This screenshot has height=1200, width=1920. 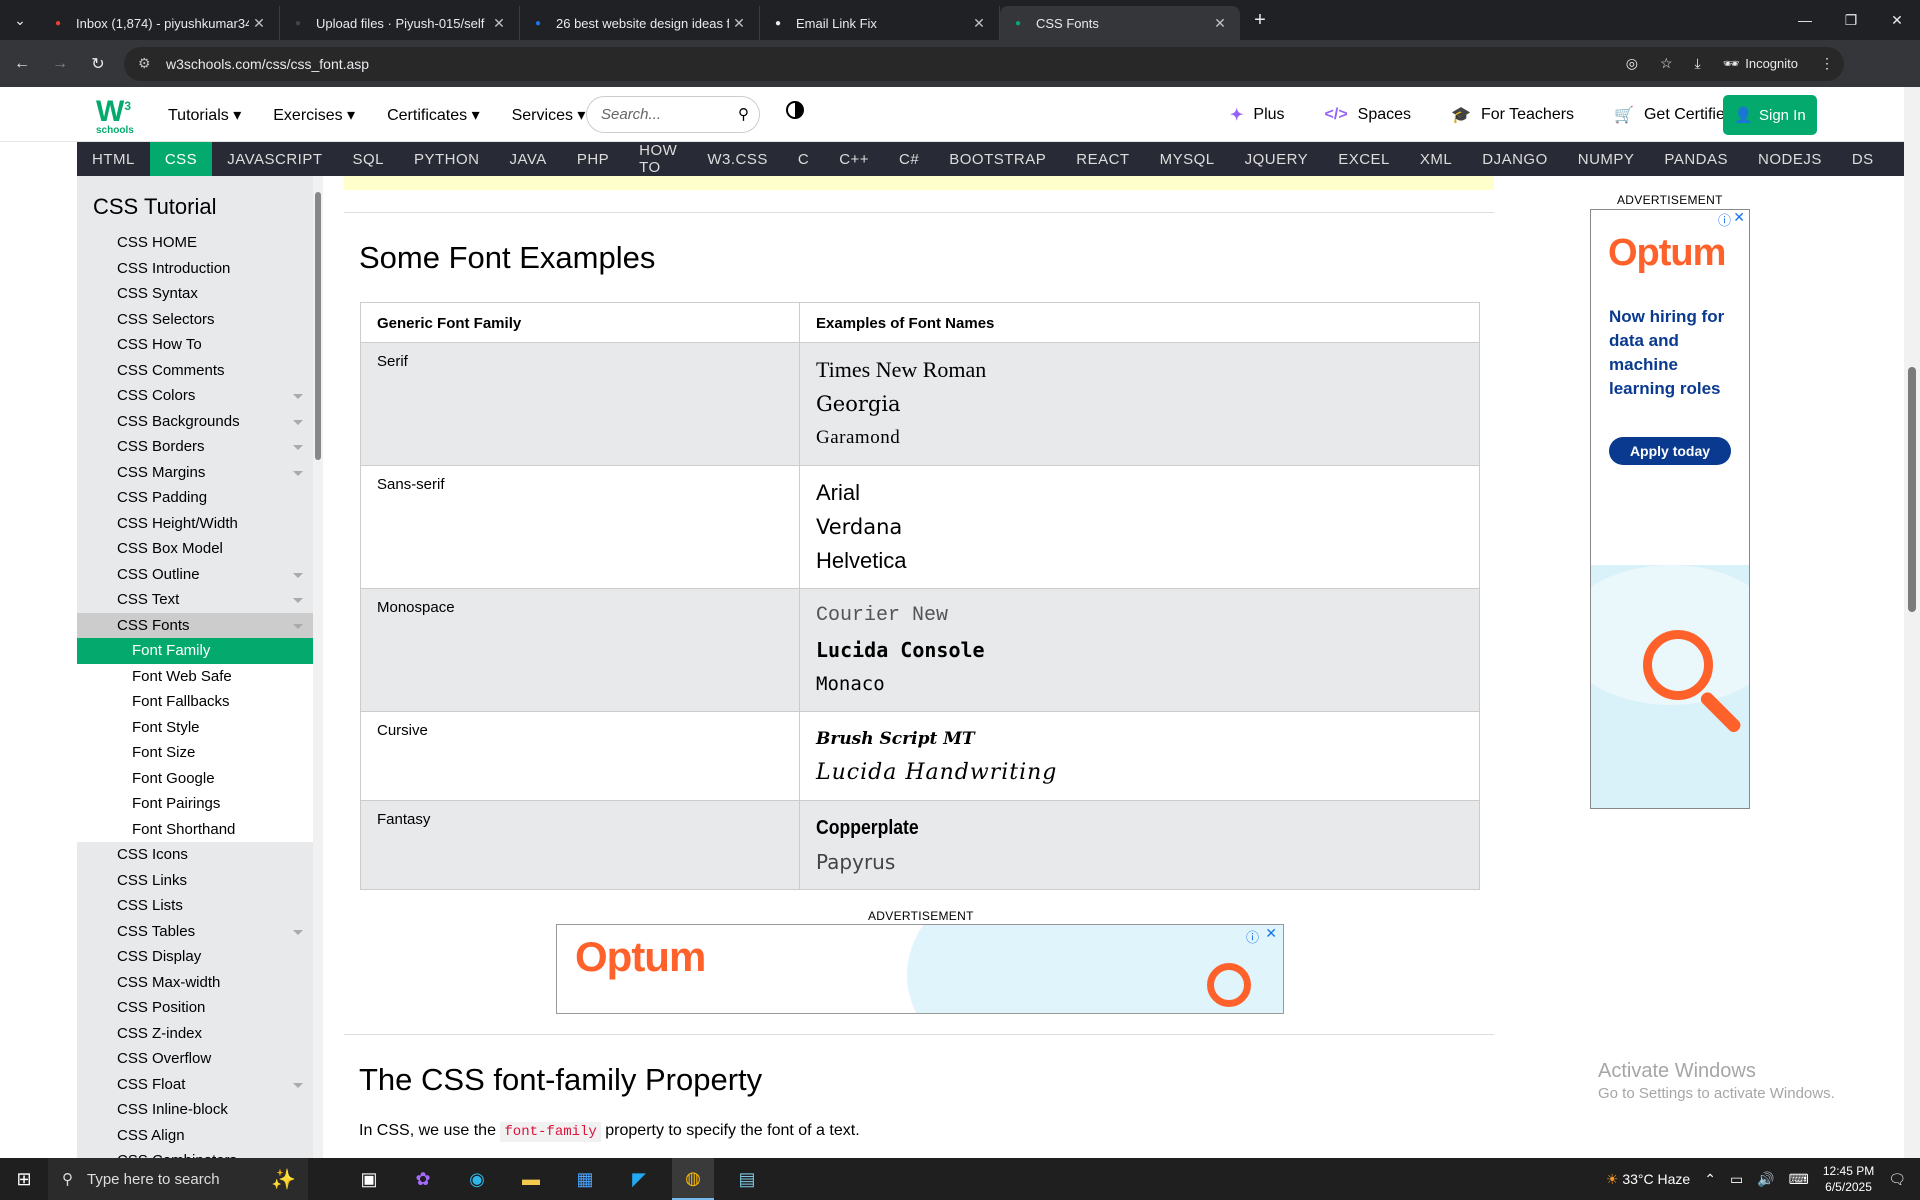 What do you see at coordinates (1666, 63) in the screenshot?
I see `bookmark-star-icon: ☆` at bounding box center [1666, 63].